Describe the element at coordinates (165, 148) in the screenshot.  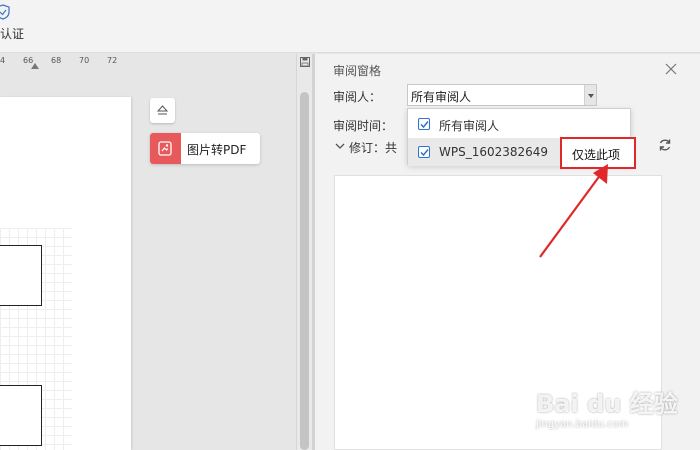
I see `image-pdf-icon` at that location.